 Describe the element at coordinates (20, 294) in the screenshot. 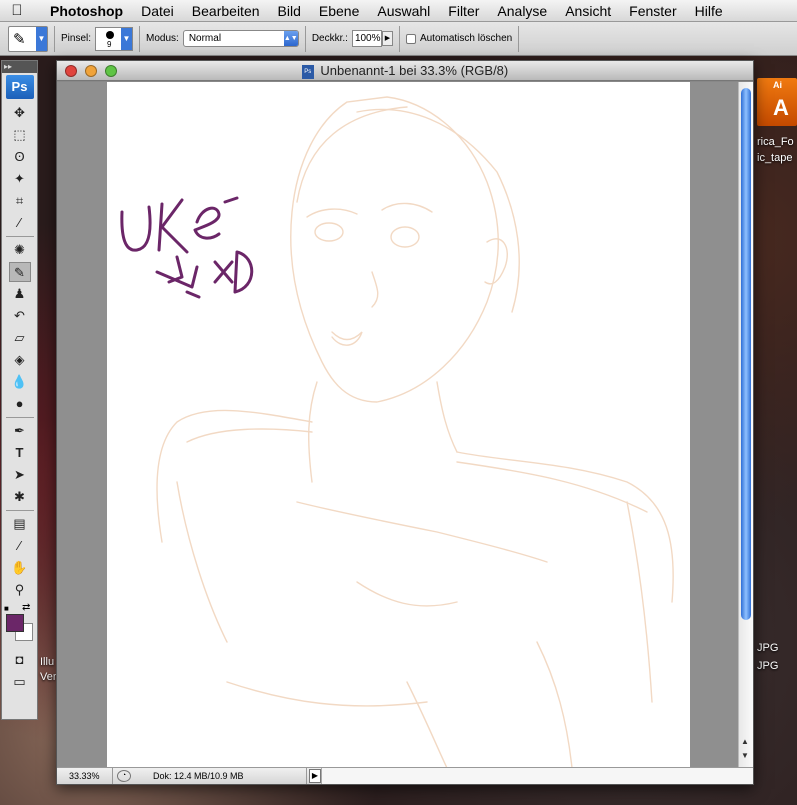

I see `clone-stamp-tool-icon: ♟` at that location.